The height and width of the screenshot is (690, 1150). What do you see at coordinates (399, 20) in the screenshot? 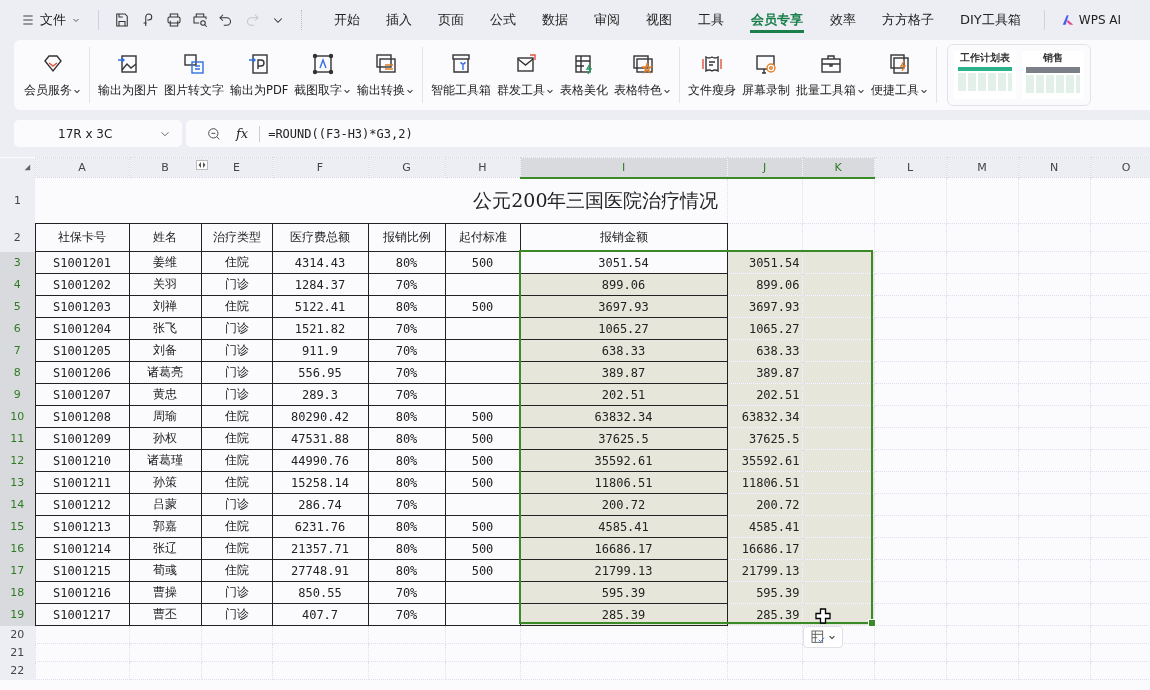
I see `menu-tab: 插入` at bounding box center [399, 20].